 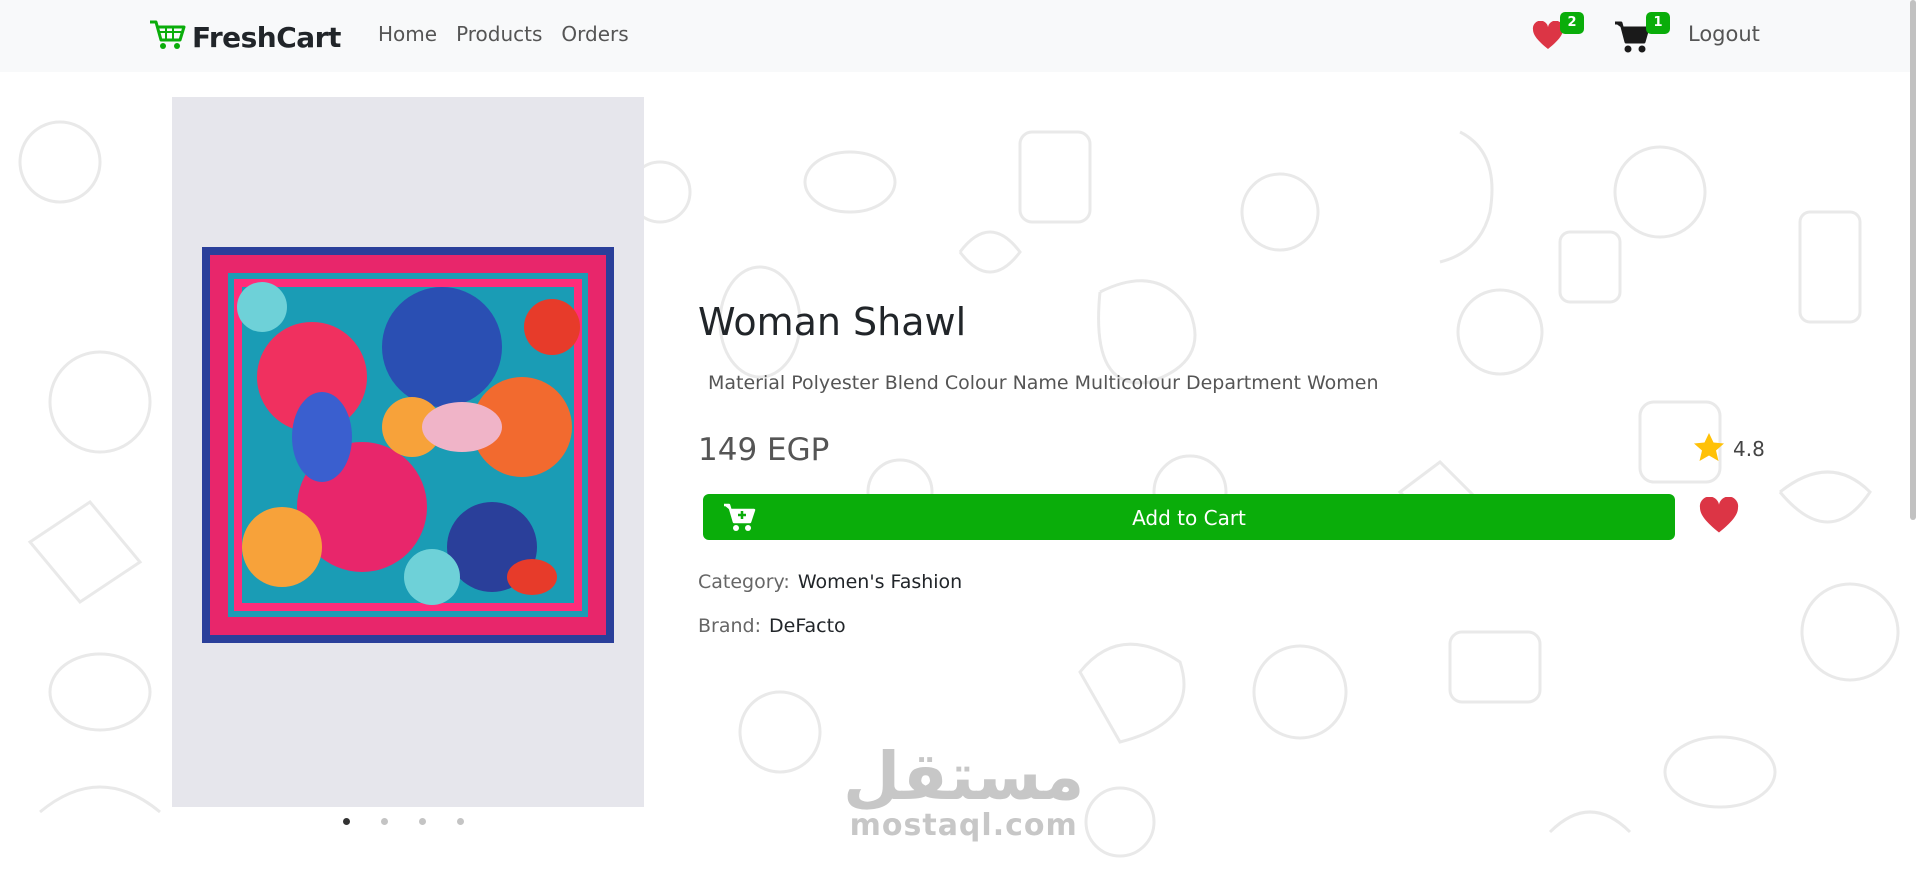 I want to click on wishlist-count-badge: 2, so click(x=1572, y=23).